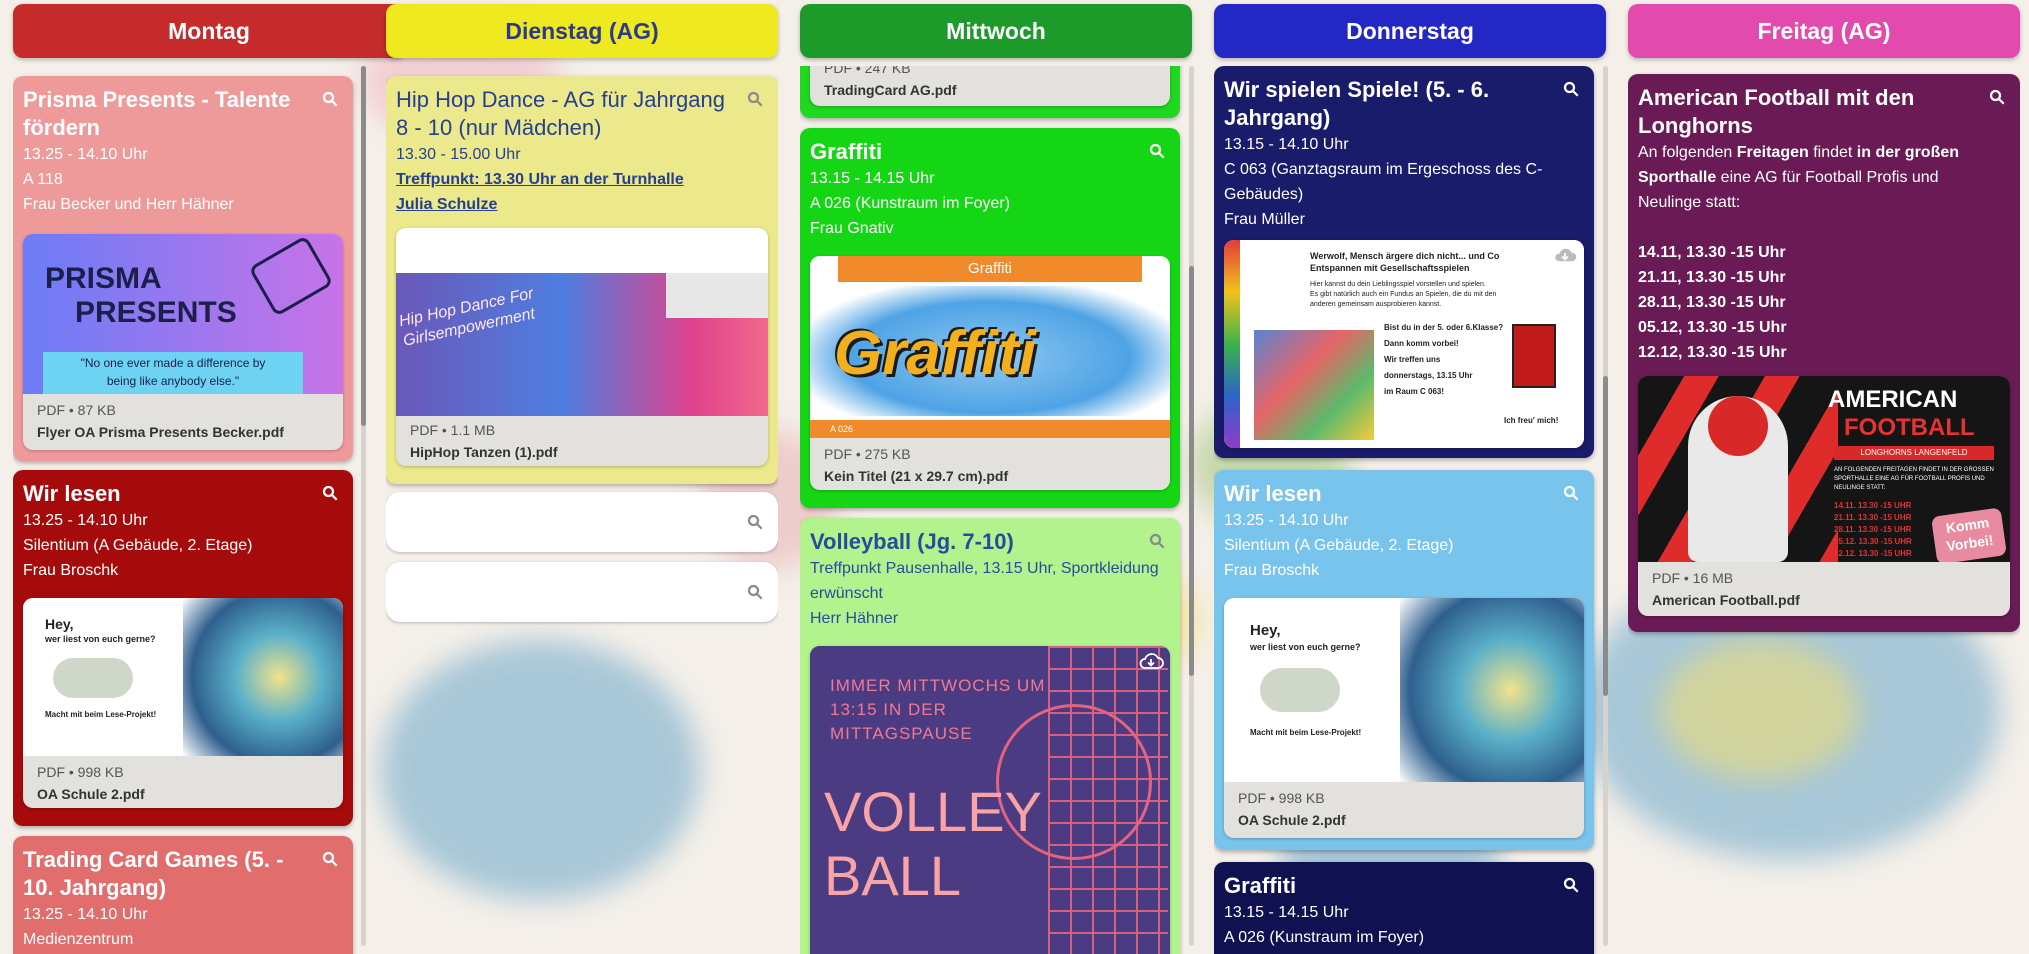 The height and width of the screenshot is (954, 2029). What do you see at coordinates (990, 86) in the screenshot?
I see `attachment-preview: PDF • 247 KB TradingCard AG.pdf` at bounding box center [990, 86].